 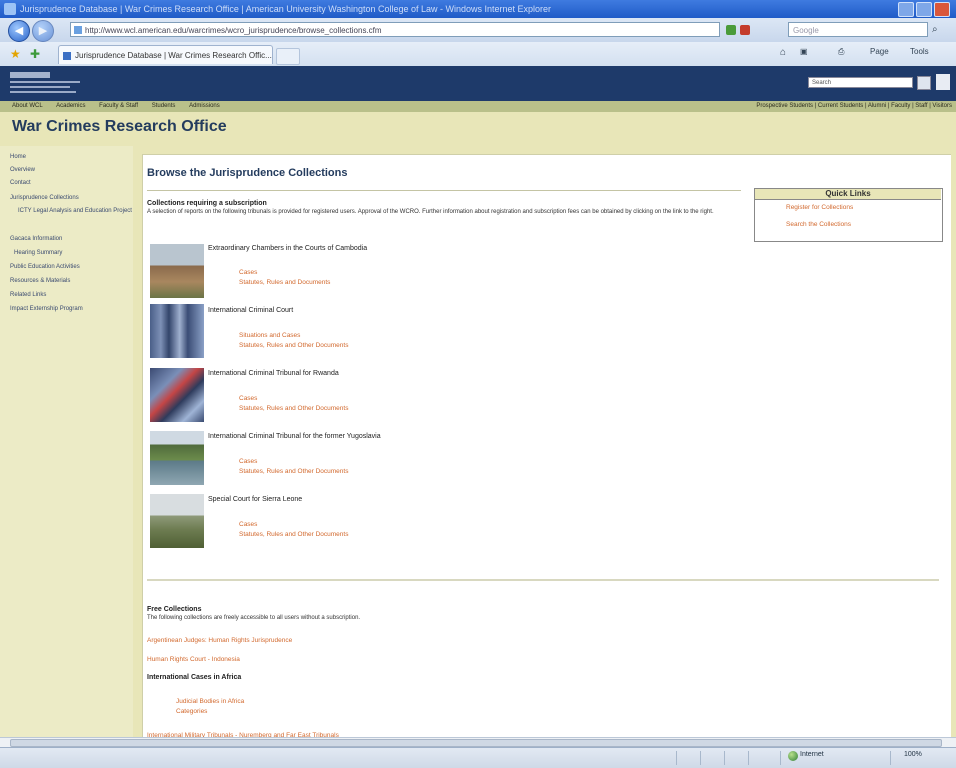 What do you see at coordinates (177, 331) in the screenshot?
I see `icc-thumbnail` at bounding box center [177, 331].